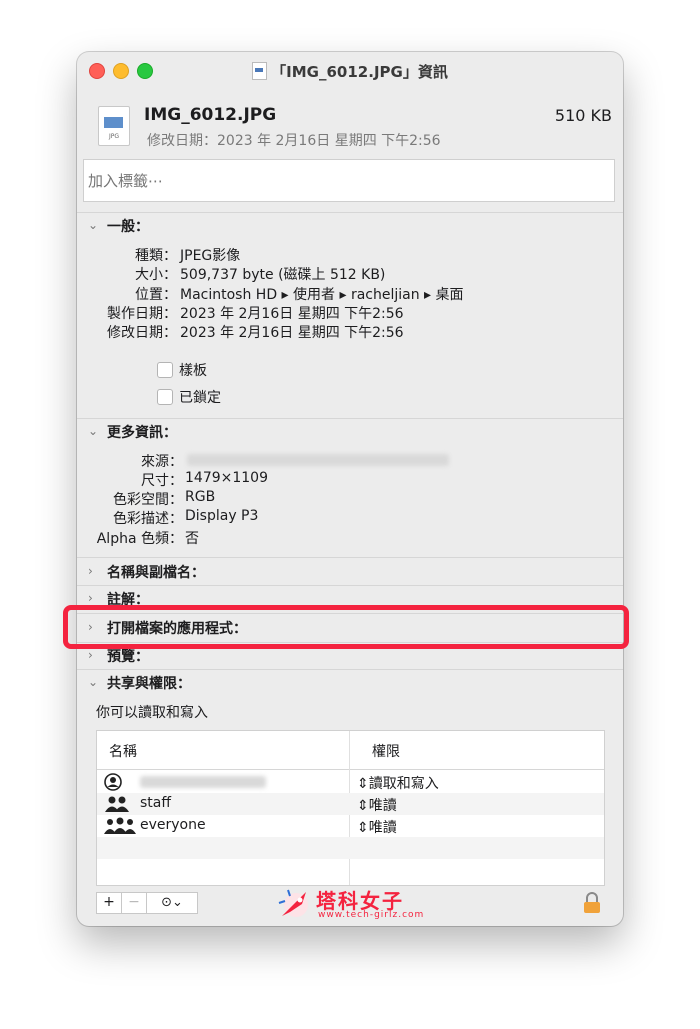  Describe the element at coordinates (294, 141) in the screenshot. I see `modified-date: 修改日期：2023 年 2月16日 星期四 下午2:56` at that location.